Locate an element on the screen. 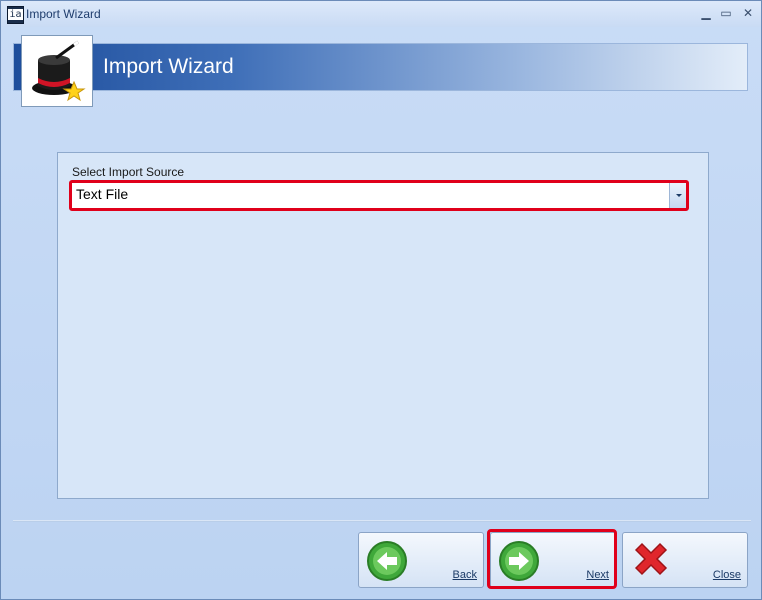 Image resolution: width=762 pixels, height=600 pixels. close-button-label: Close is located at coordinates (726, 575).